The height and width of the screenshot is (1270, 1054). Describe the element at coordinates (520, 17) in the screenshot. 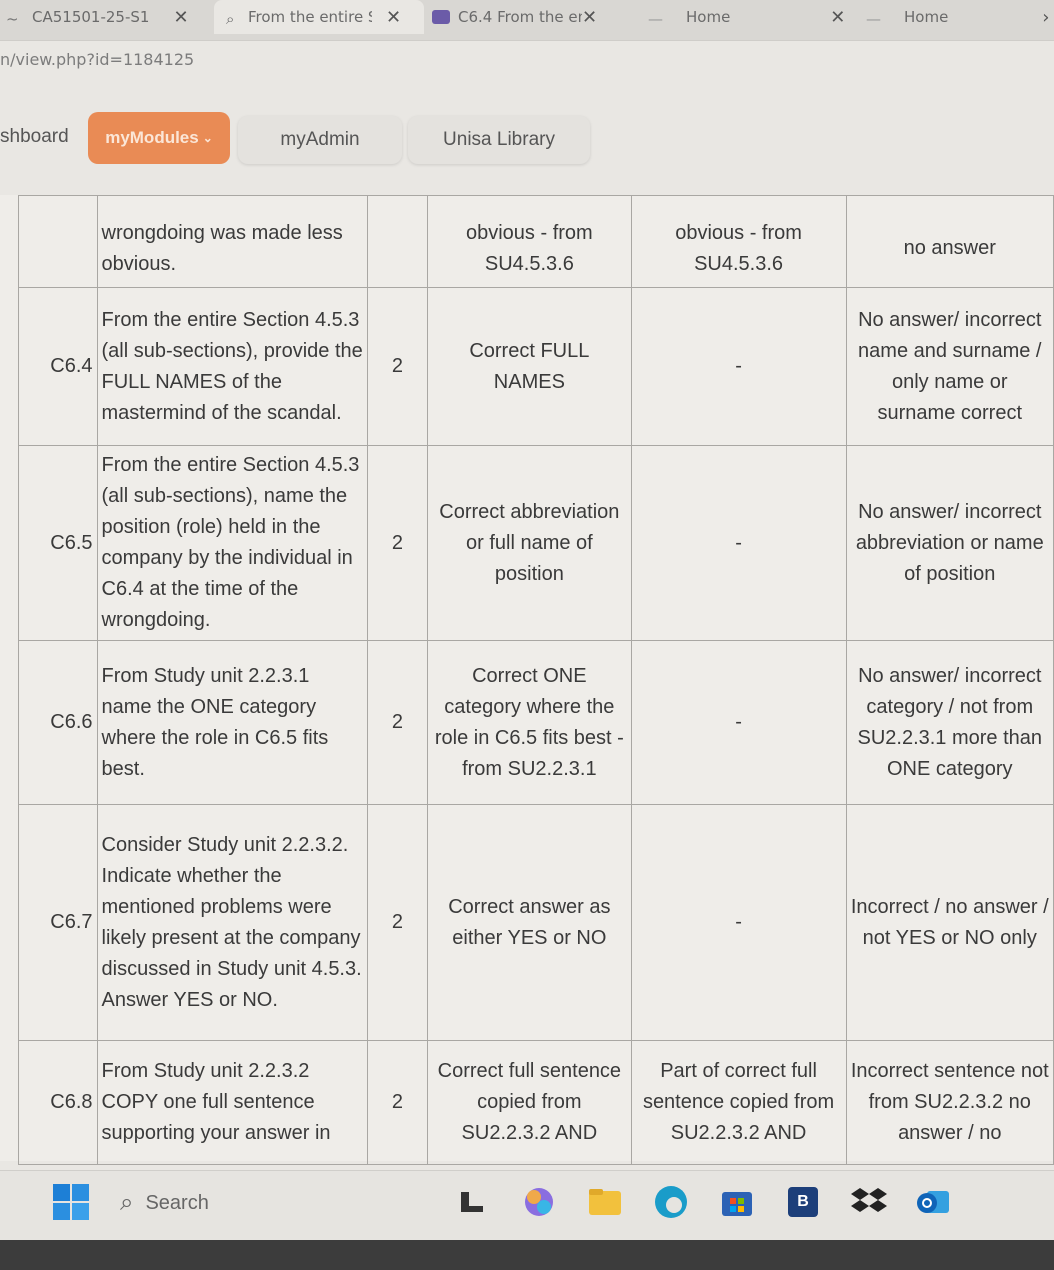

I see `tab-label: C6.4 From the en` at that location.